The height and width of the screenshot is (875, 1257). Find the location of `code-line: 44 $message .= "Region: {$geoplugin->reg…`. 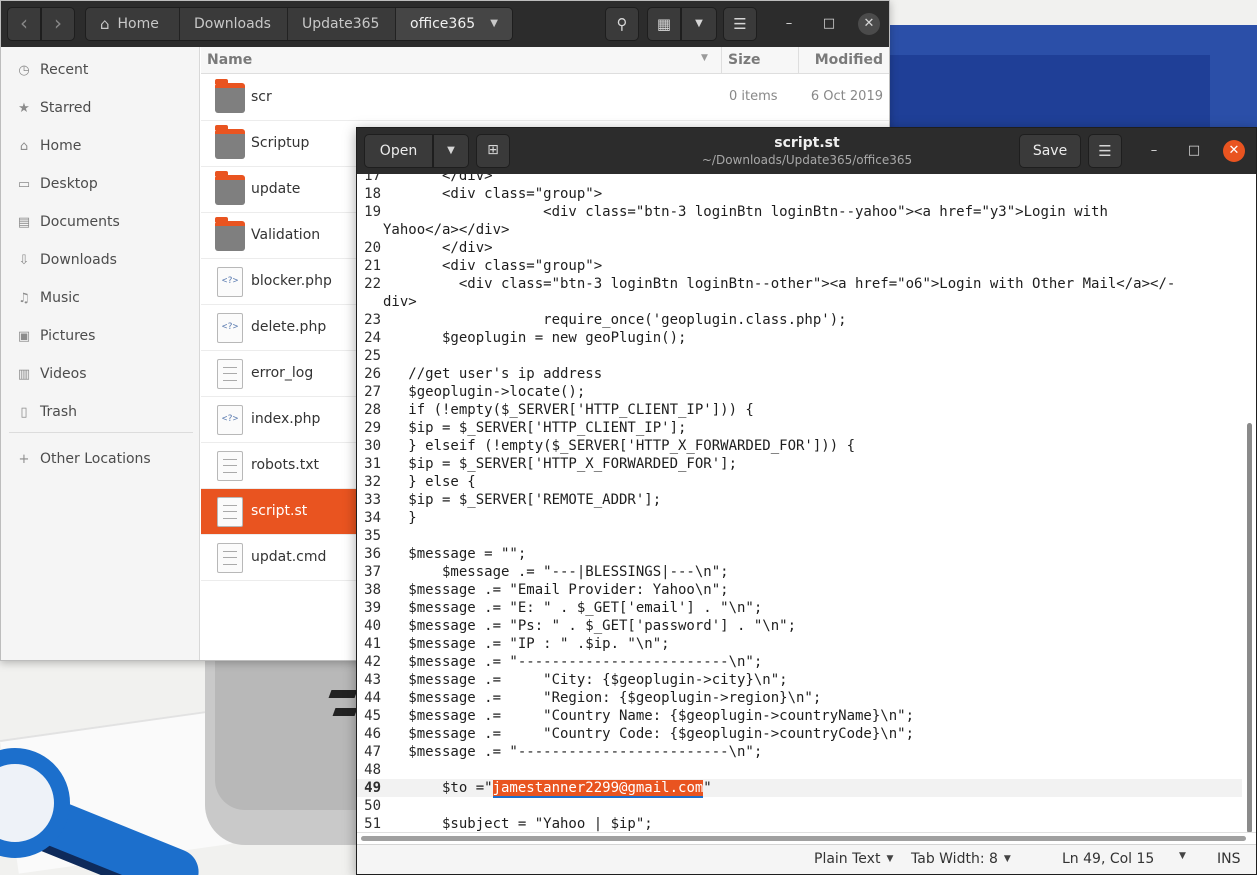

code-line: 44 $message .= "Region: {$geoplugin->reg… is located at coordinates (799, 698).